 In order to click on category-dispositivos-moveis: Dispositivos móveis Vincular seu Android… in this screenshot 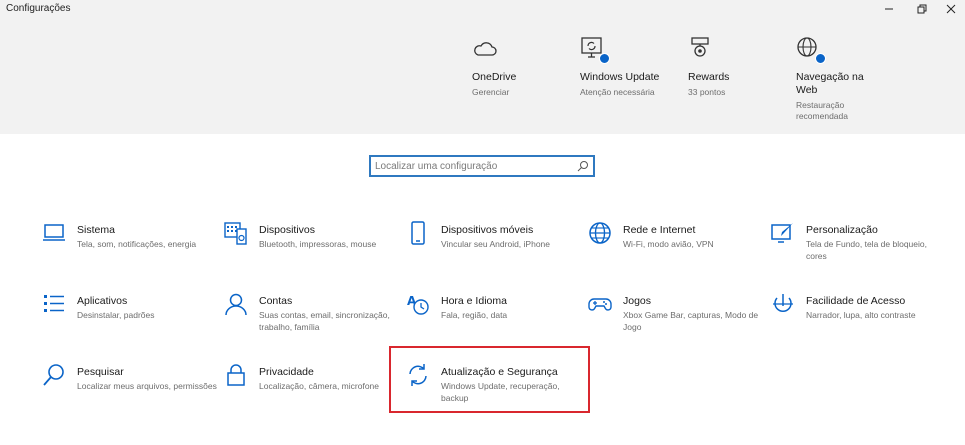, I will do `click(493, 249)`.